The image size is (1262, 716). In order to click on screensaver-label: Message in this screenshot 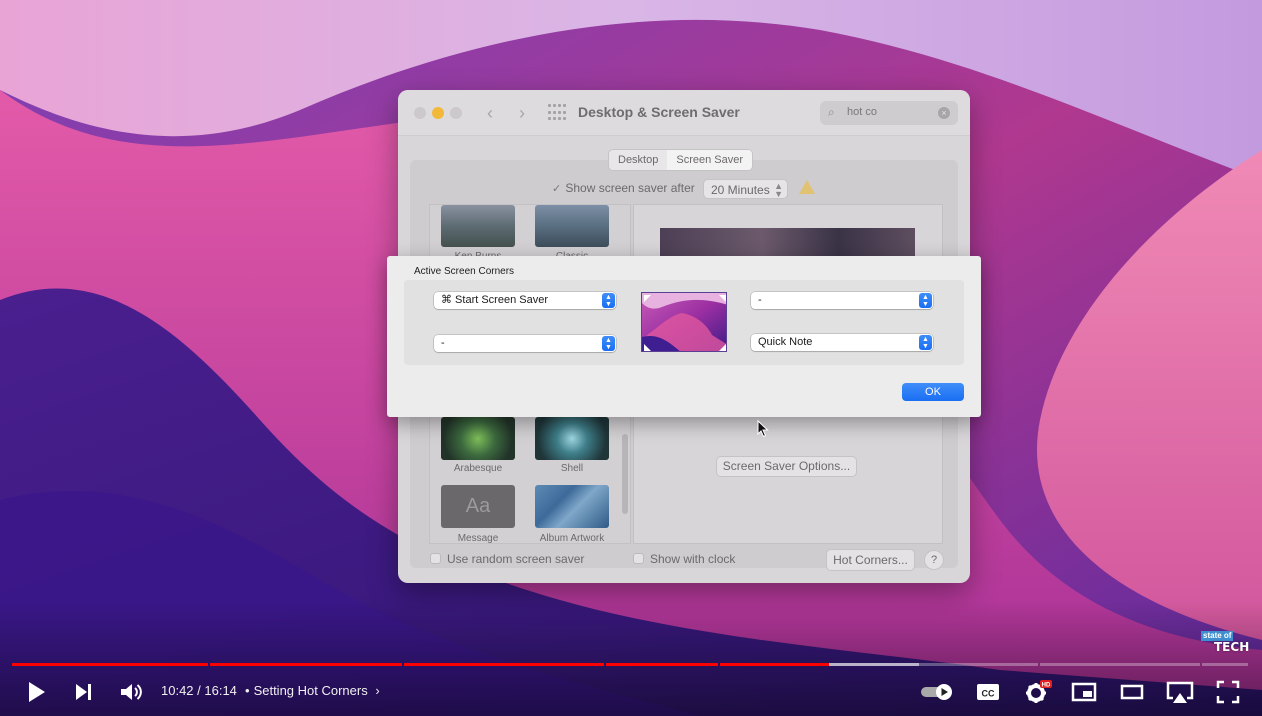, I will do `click(478, 538)`.